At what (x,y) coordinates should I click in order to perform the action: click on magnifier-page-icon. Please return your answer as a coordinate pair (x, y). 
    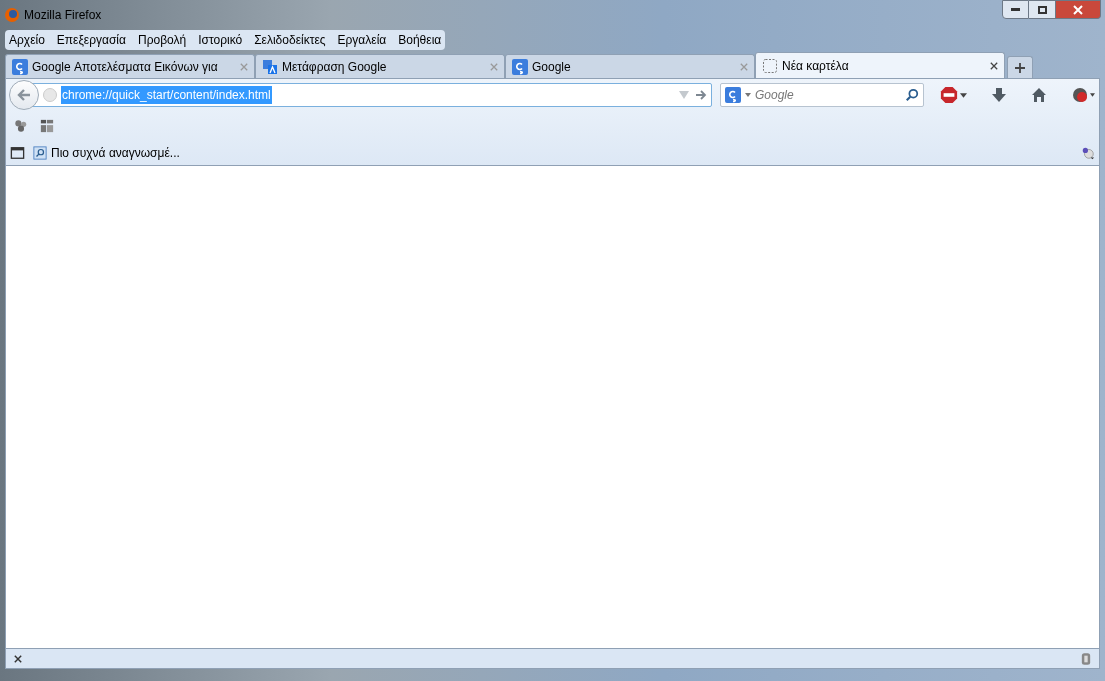
    Looking at the image, I should click on (40, 153).